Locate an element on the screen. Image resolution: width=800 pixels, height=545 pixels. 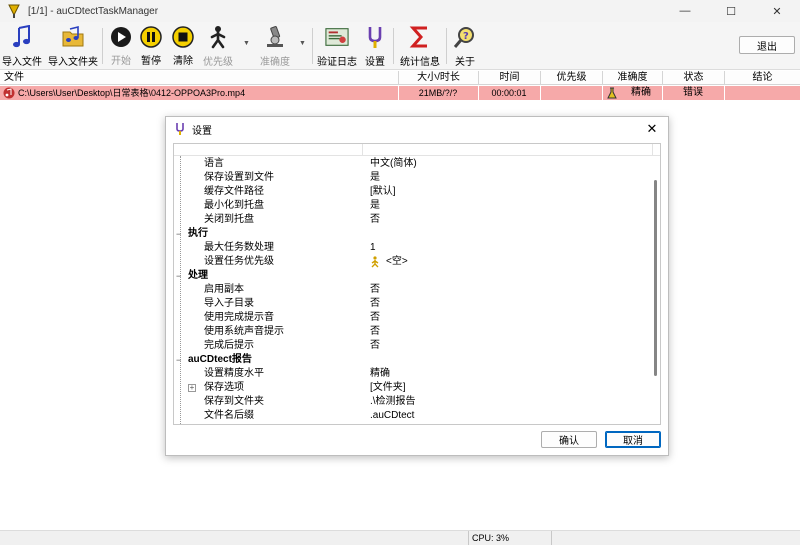
setting-value: 精确 is located at coordinates (380, 374).